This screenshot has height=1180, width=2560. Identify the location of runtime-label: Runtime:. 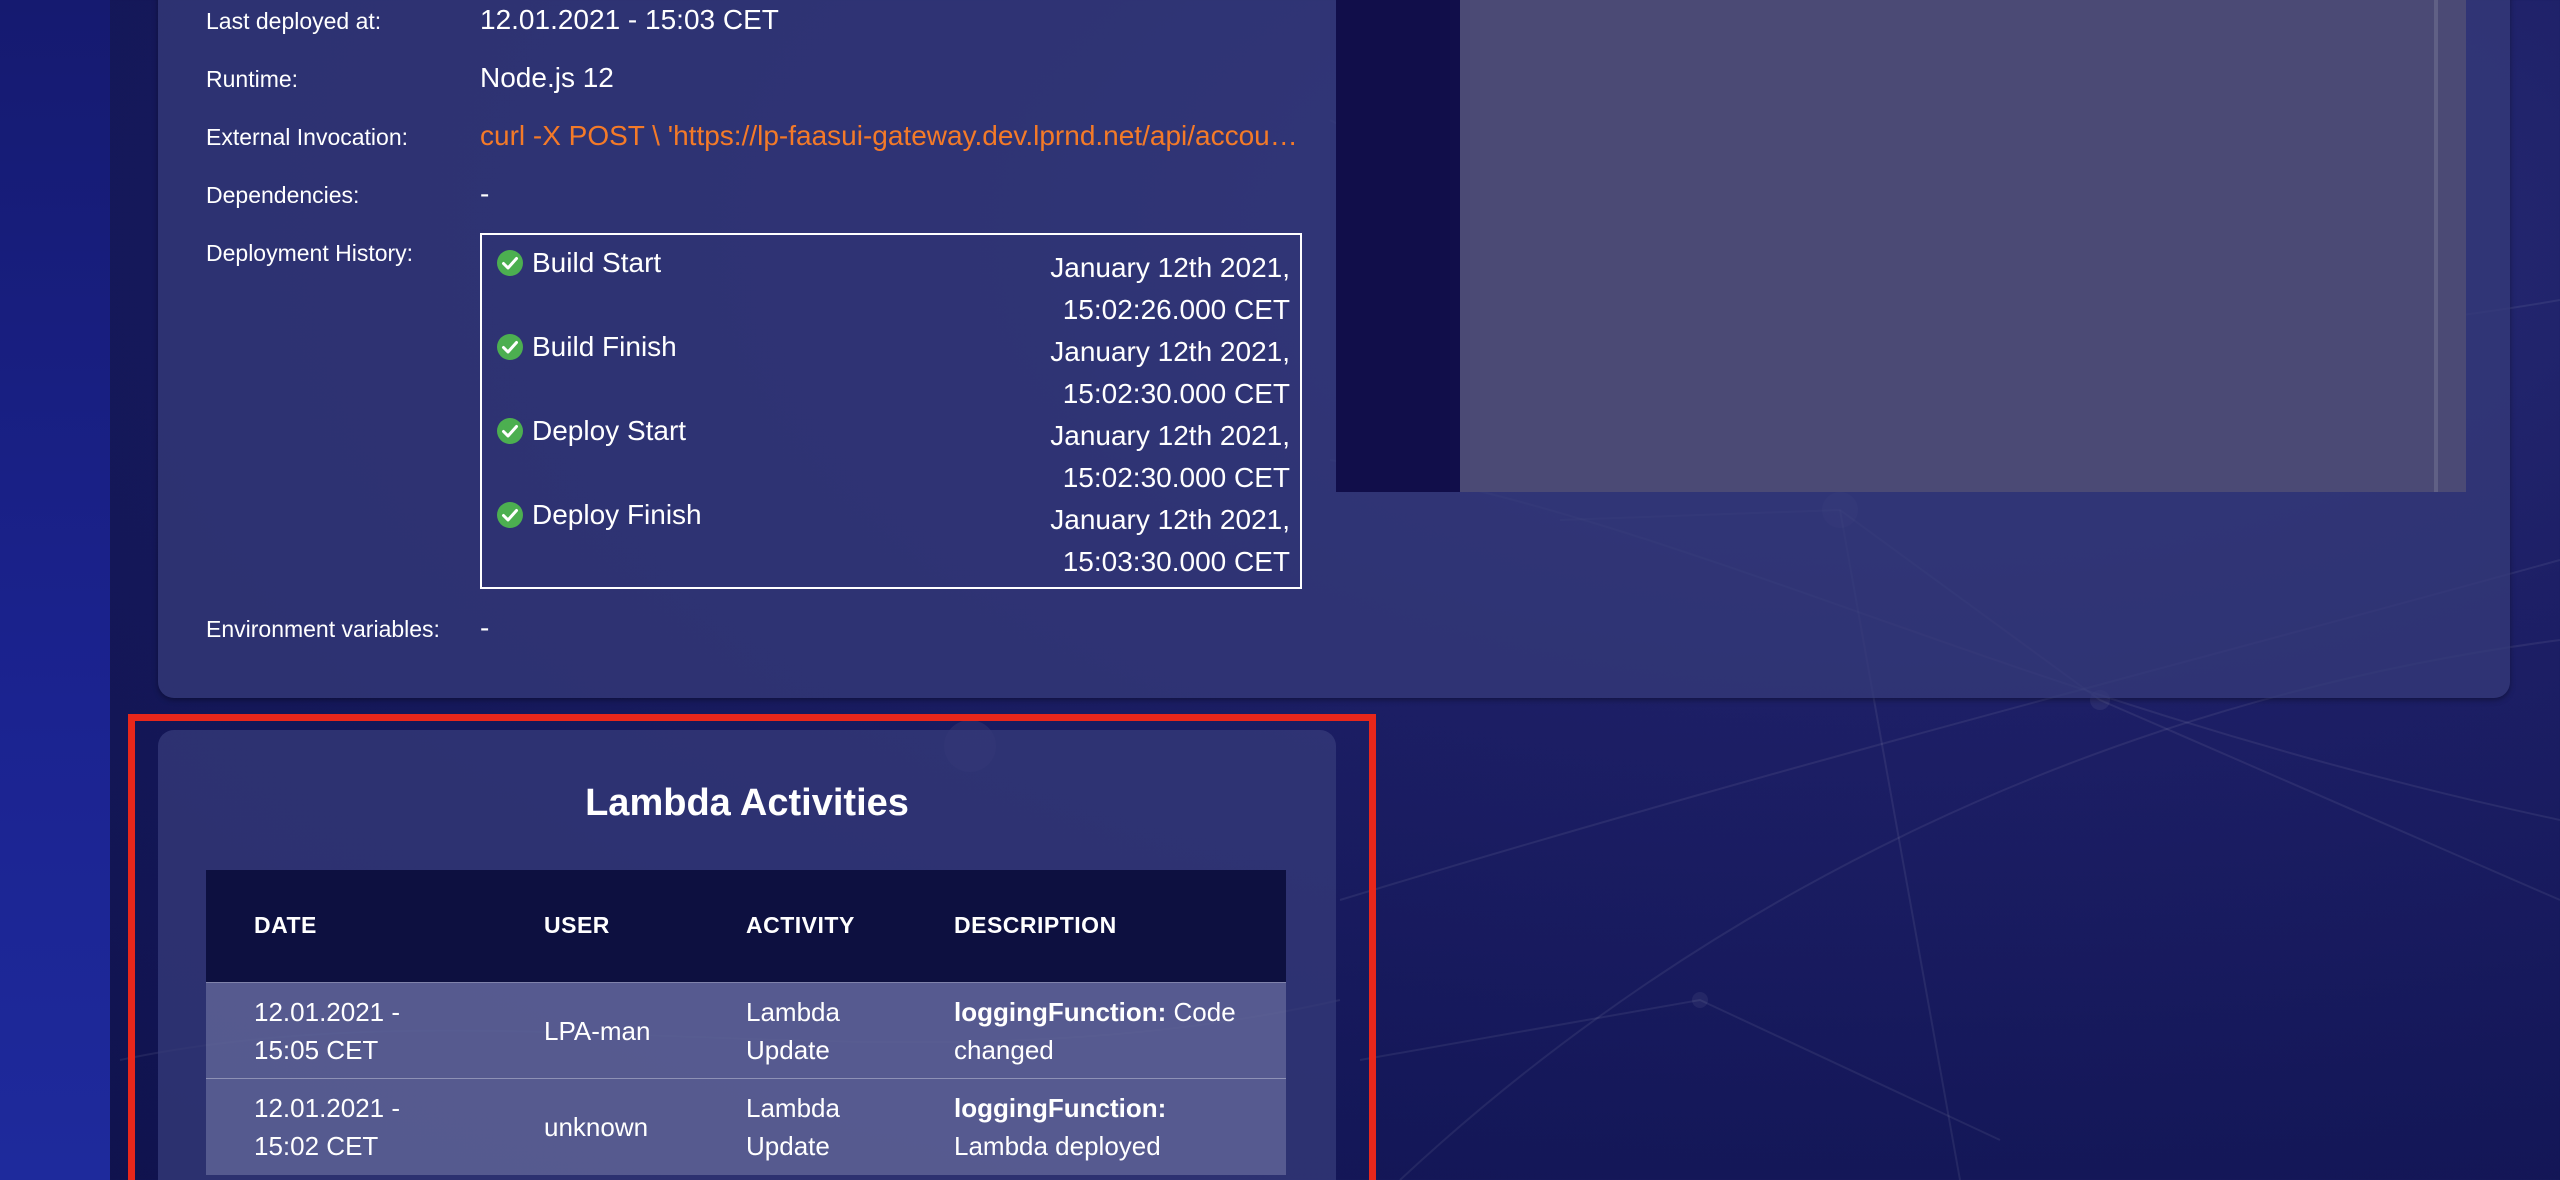
(252, 79).